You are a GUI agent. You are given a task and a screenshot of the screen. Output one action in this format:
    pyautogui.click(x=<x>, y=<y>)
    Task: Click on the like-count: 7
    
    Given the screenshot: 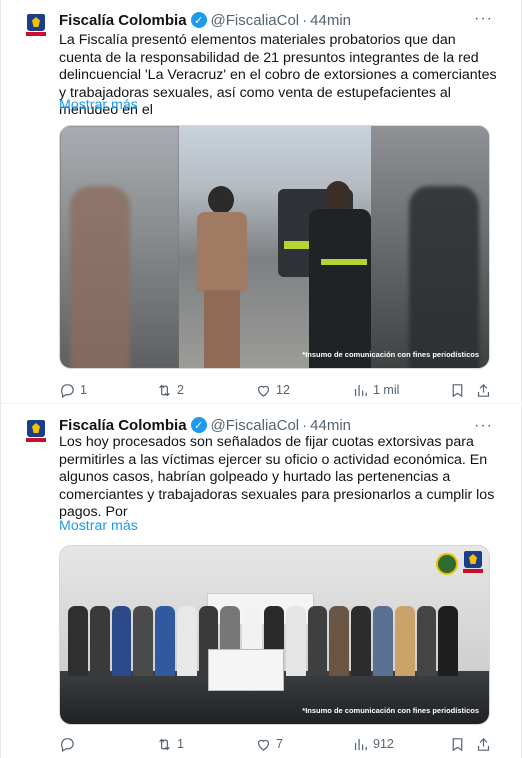 What is the action you would take?
    pyautogui.click(x=279, y=744)
    